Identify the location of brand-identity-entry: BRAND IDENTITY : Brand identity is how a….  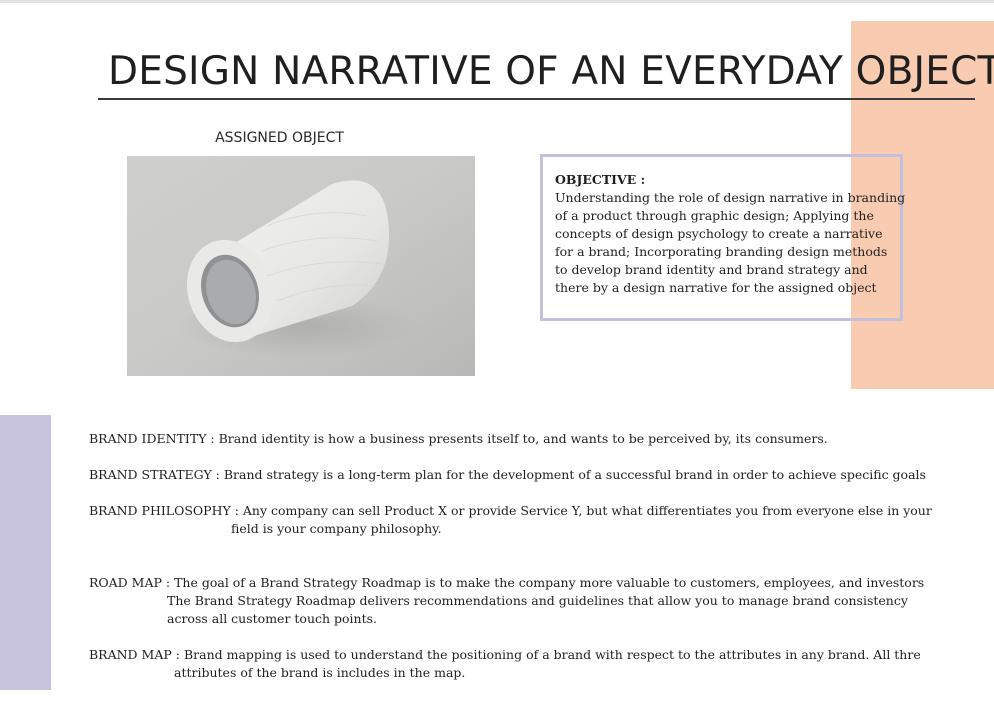
(458, 438).